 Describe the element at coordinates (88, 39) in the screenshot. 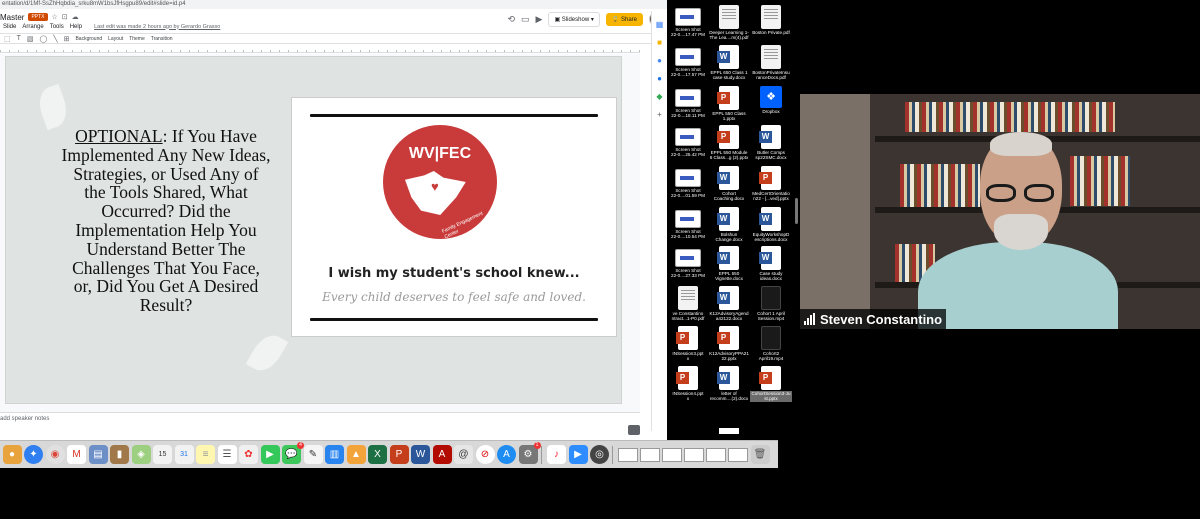

I see `background-button: Background` at that location.